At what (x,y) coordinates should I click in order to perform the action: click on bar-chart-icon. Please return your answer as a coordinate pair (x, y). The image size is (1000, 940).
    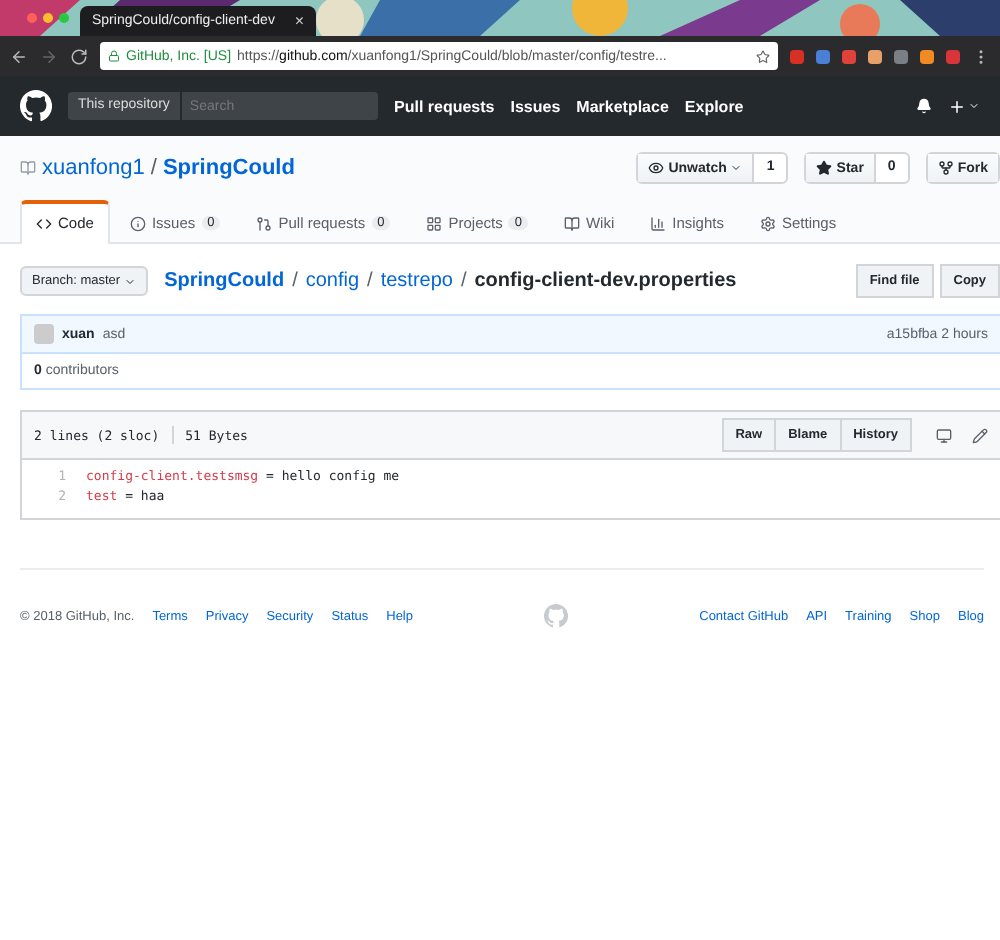
    Looking at the image, I should click on (658, 223).